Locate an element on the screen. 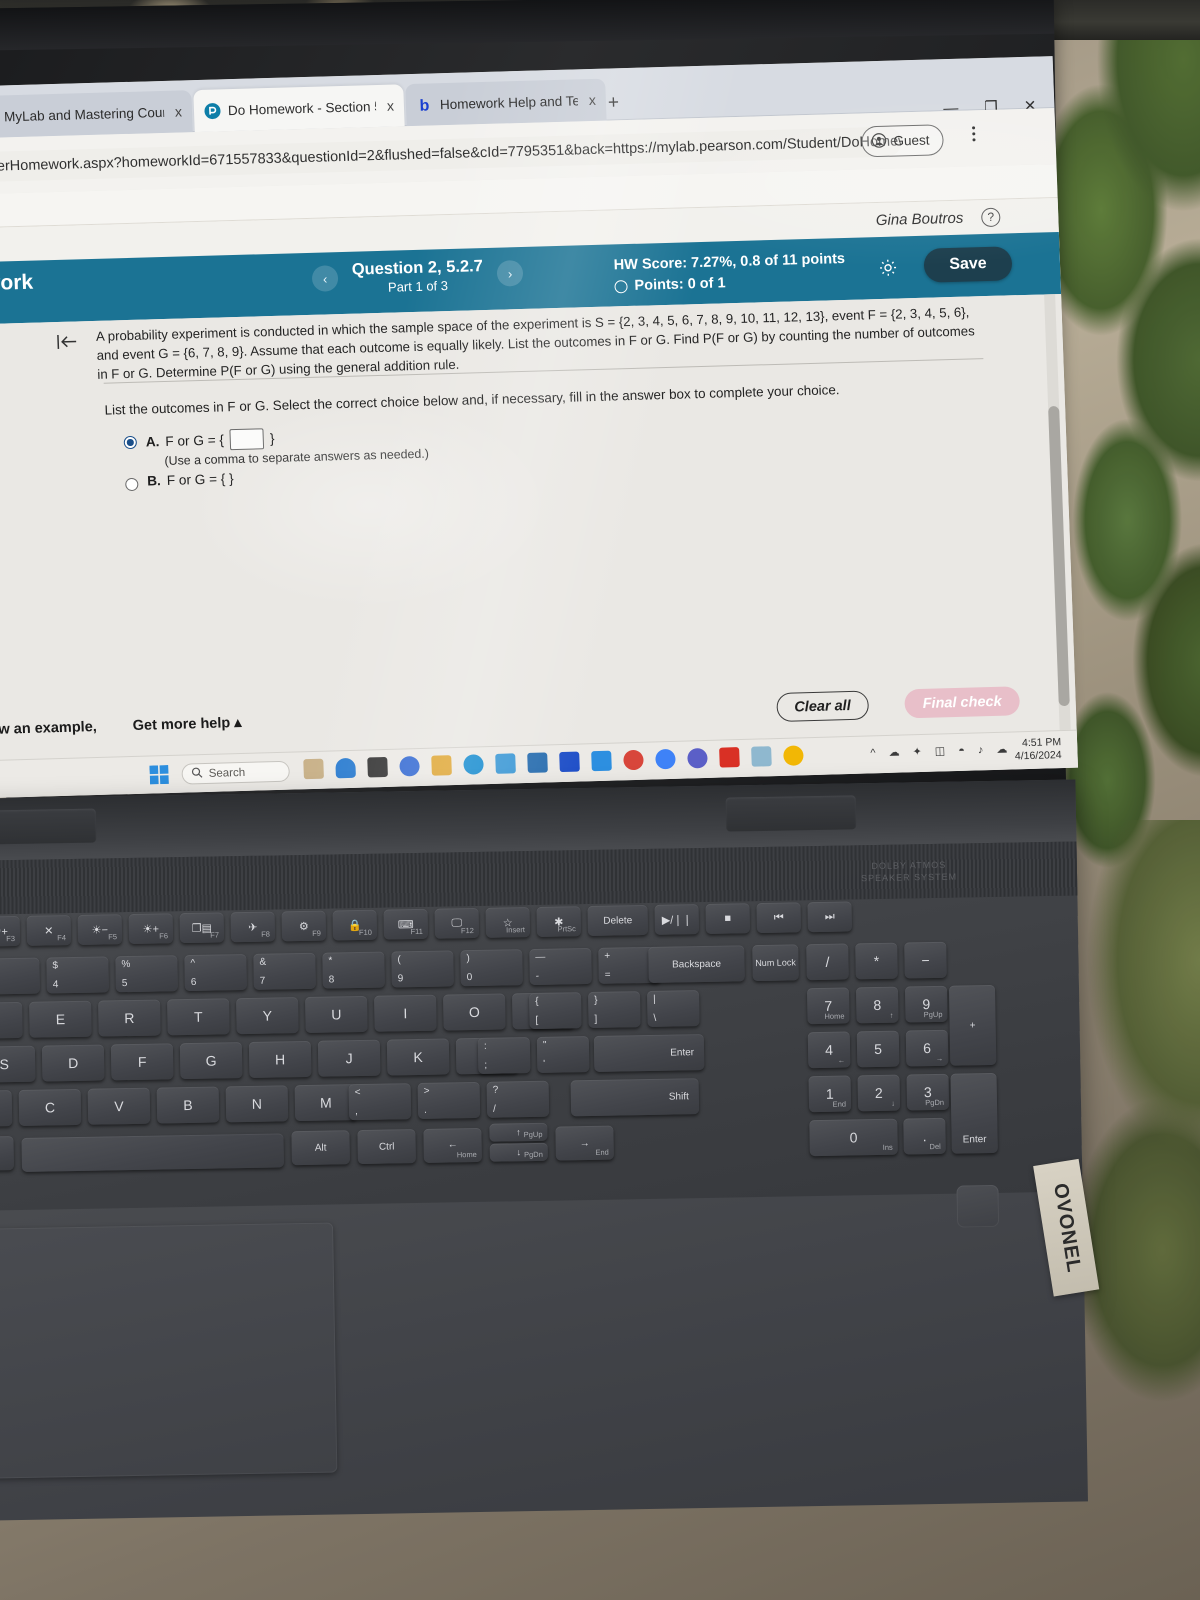 The image size is (1200, 1600). key-fn-f8: ✈ F8 is located at coordinates (253, 927).